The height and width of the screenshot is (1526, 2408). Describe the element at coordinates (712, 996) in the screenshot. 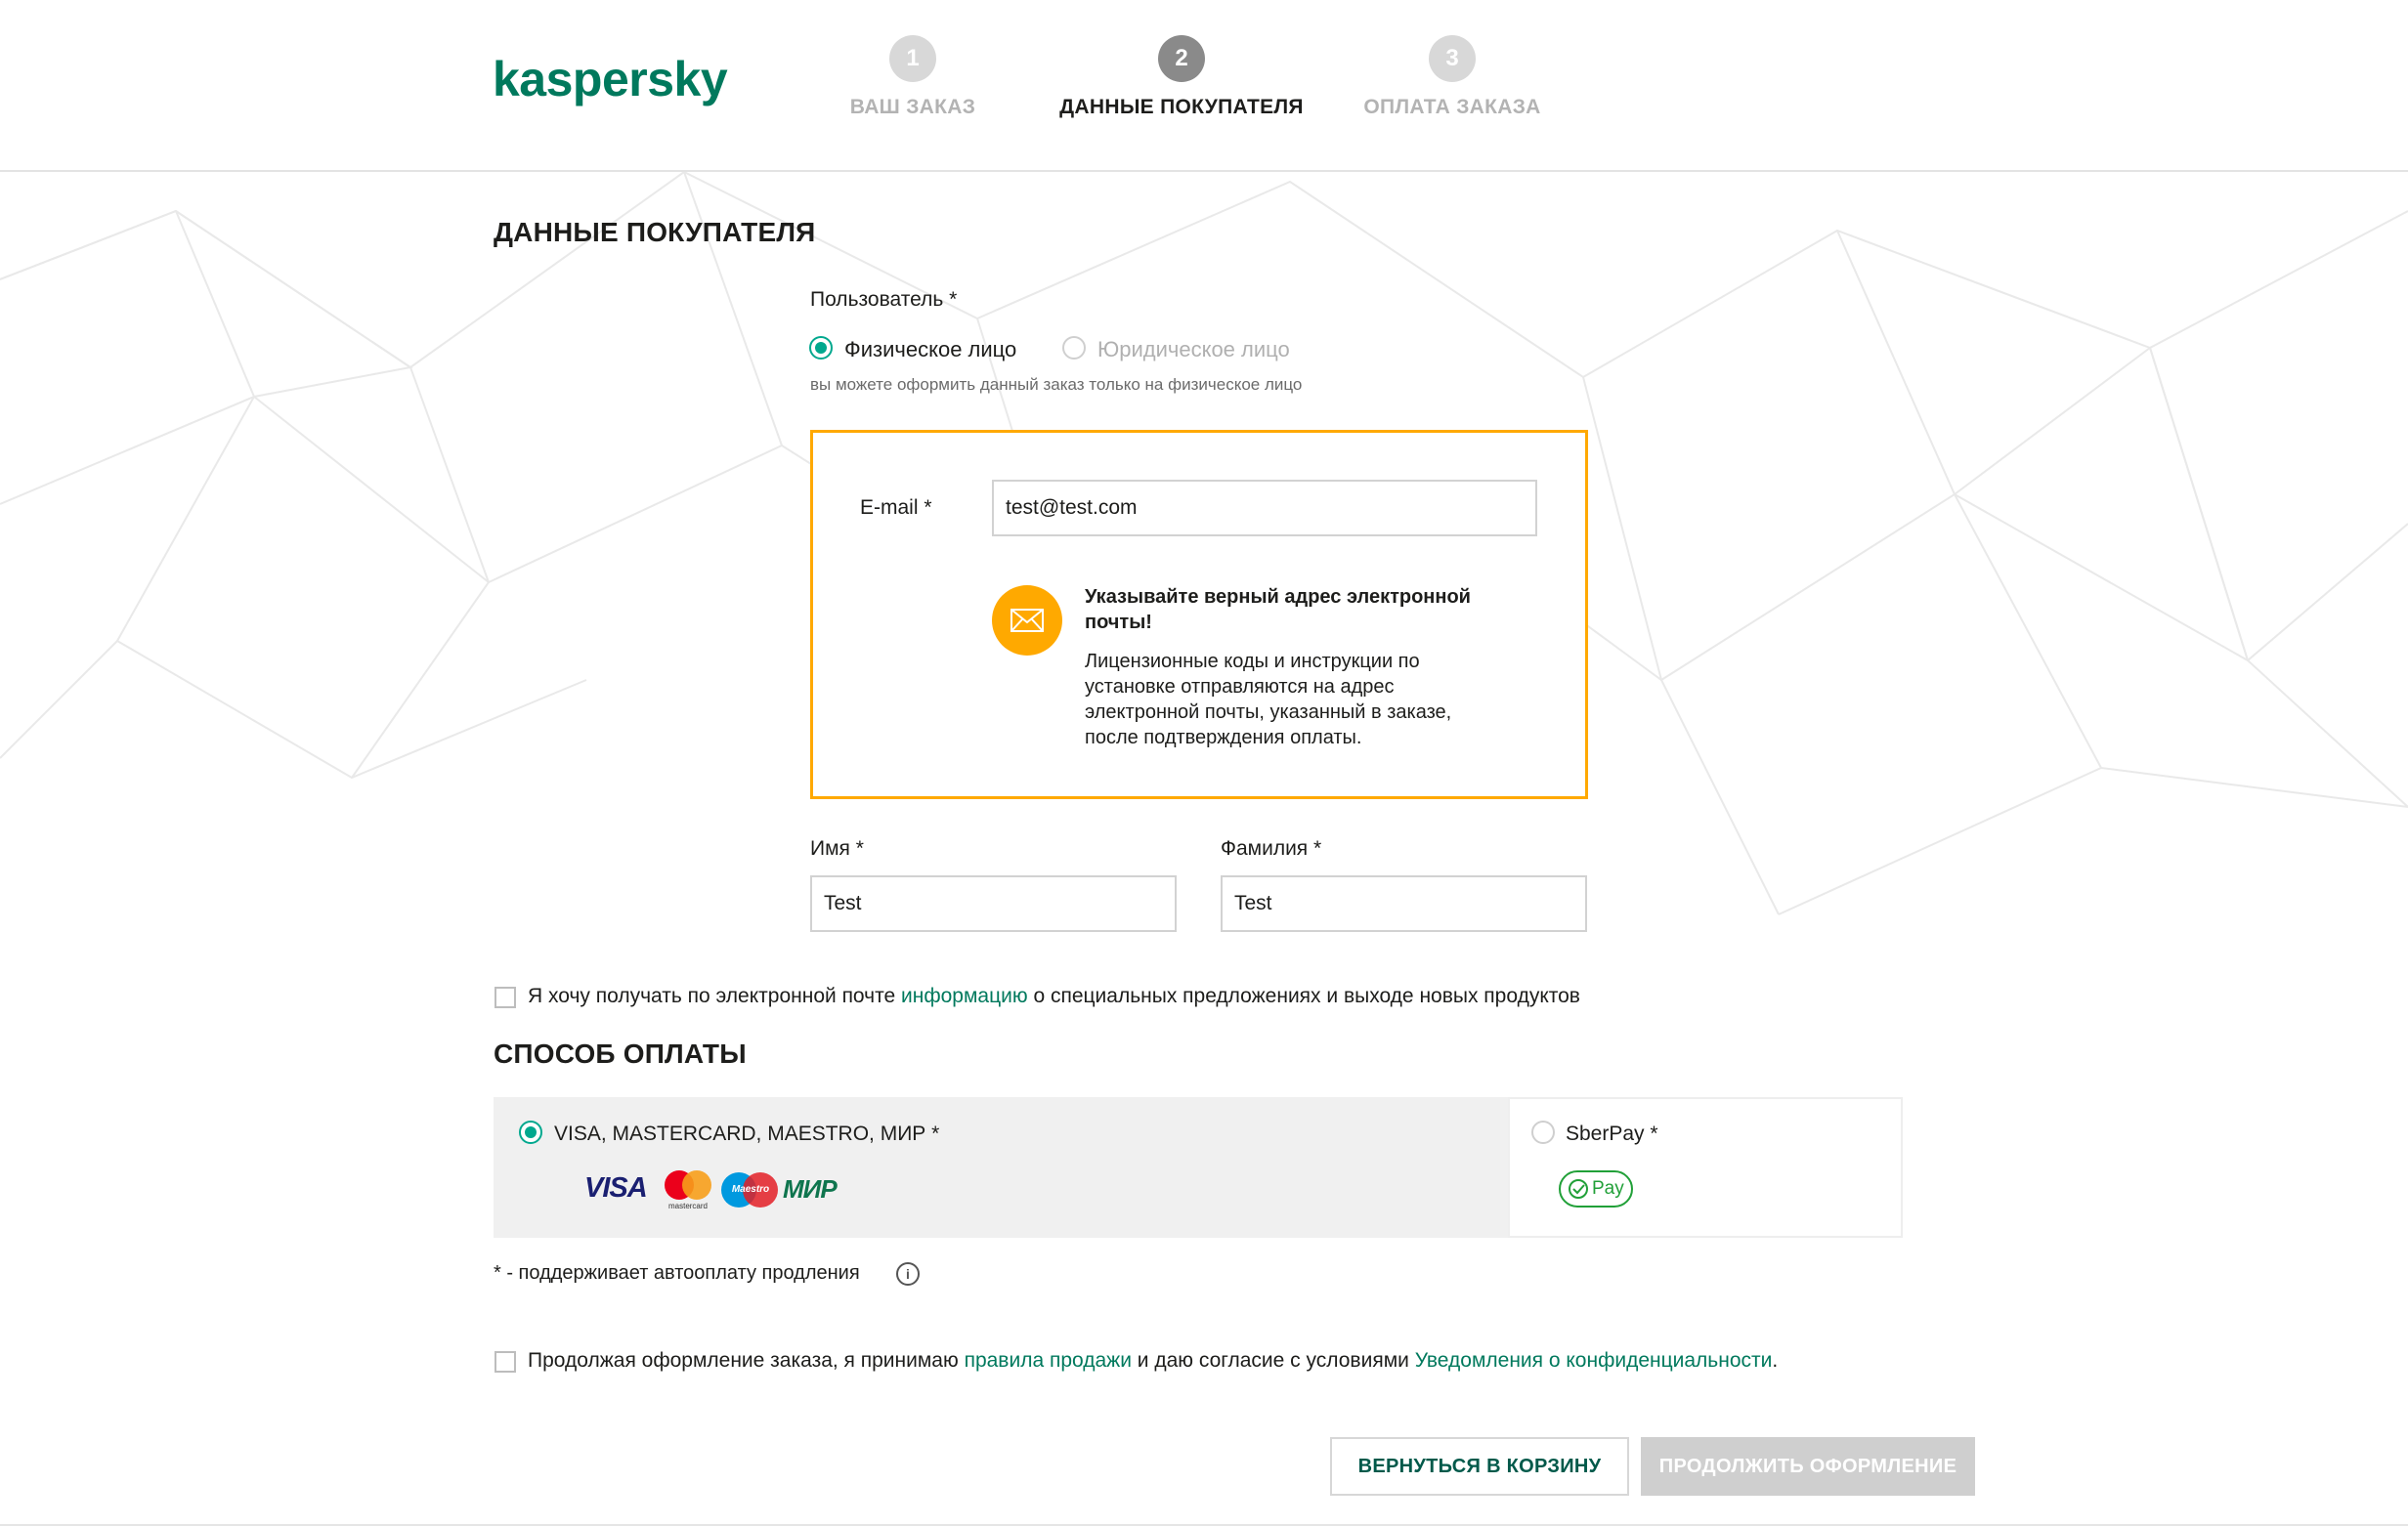

I see `newsletter-text-before: Я хочу получать по электронной почте` at that location.